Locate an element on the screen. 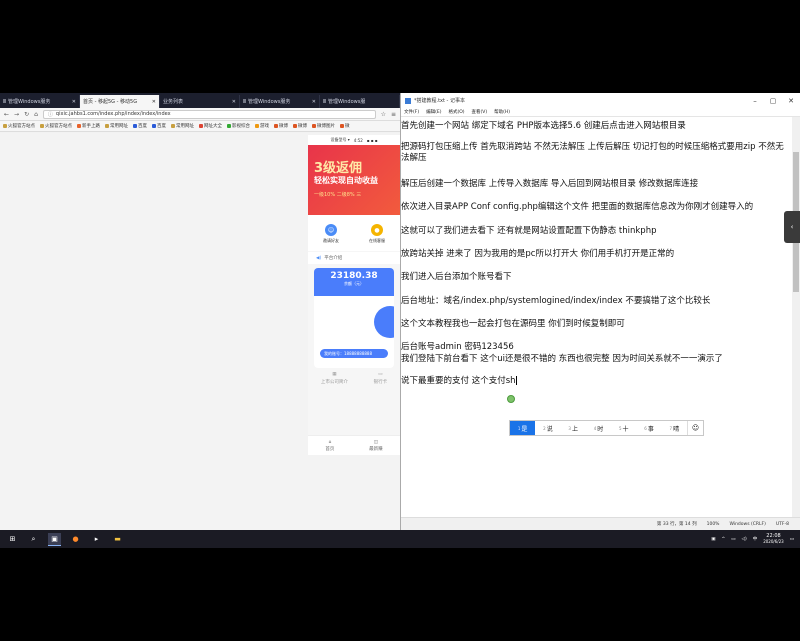  company-intro-item: ▦ 上市公司简介 is located at coordinates (334, 378).